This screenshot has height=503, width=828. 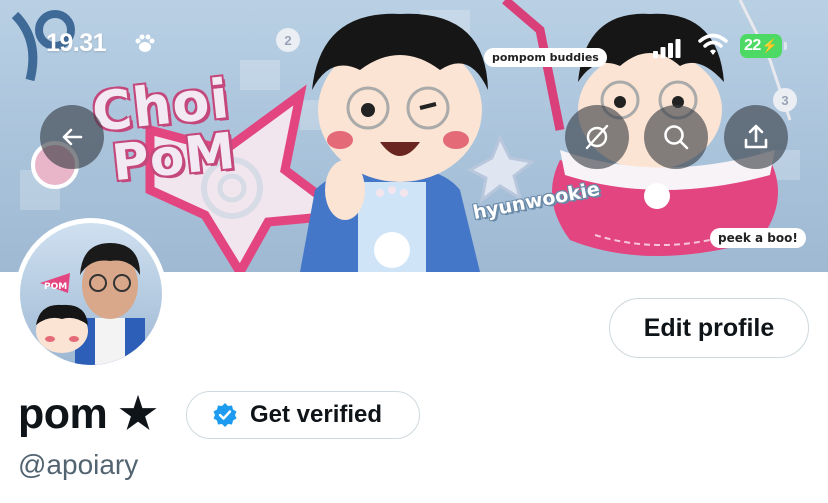 I want to click on get-verified-label: Get verified, so click(x=316, y=414).